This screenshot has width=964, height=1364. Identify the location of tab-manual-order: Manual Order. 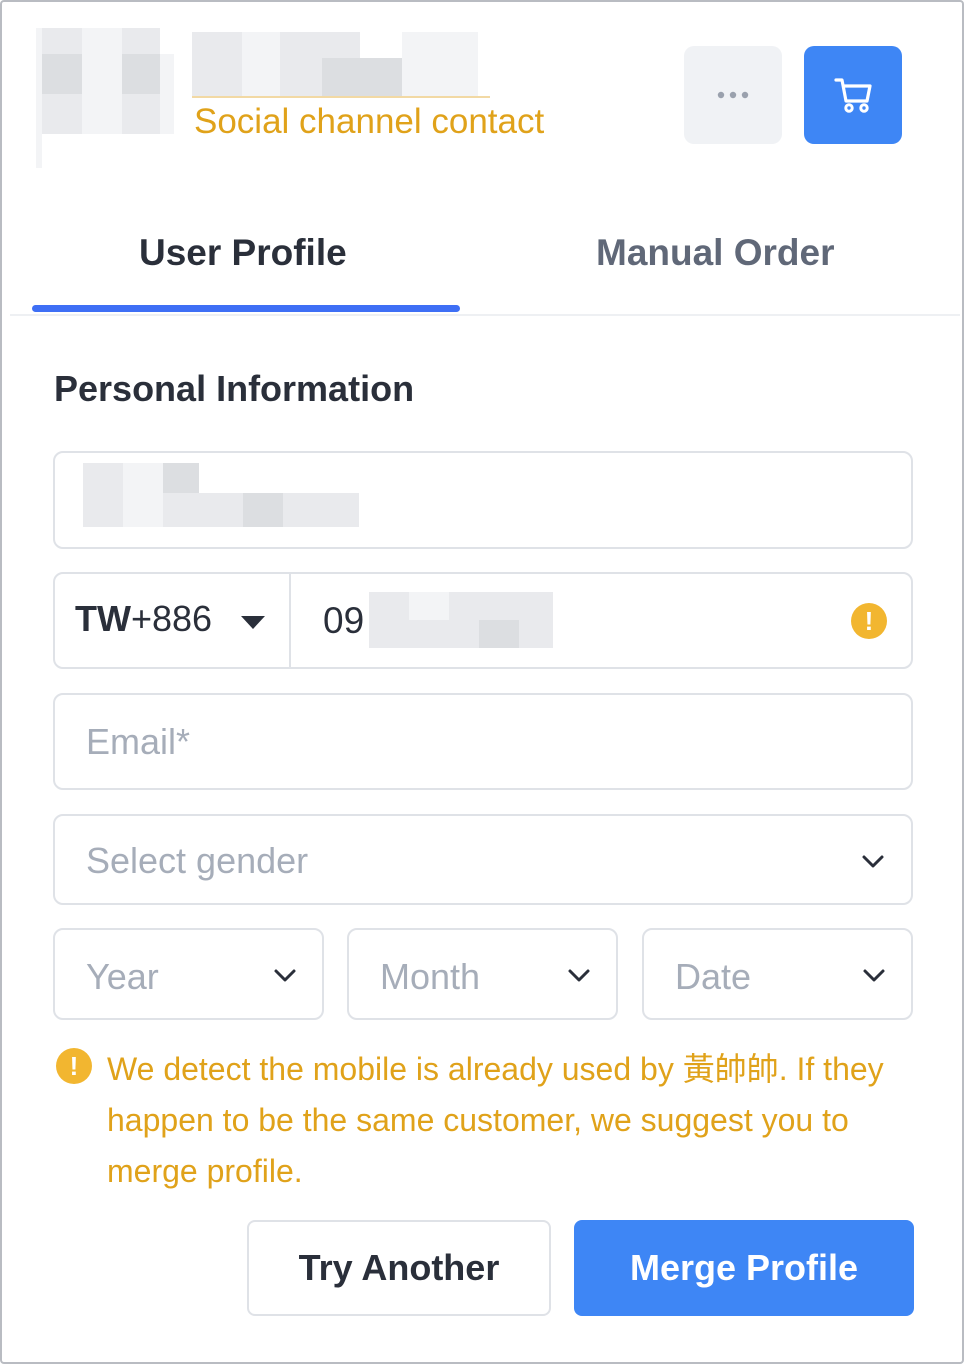
(715, 253).